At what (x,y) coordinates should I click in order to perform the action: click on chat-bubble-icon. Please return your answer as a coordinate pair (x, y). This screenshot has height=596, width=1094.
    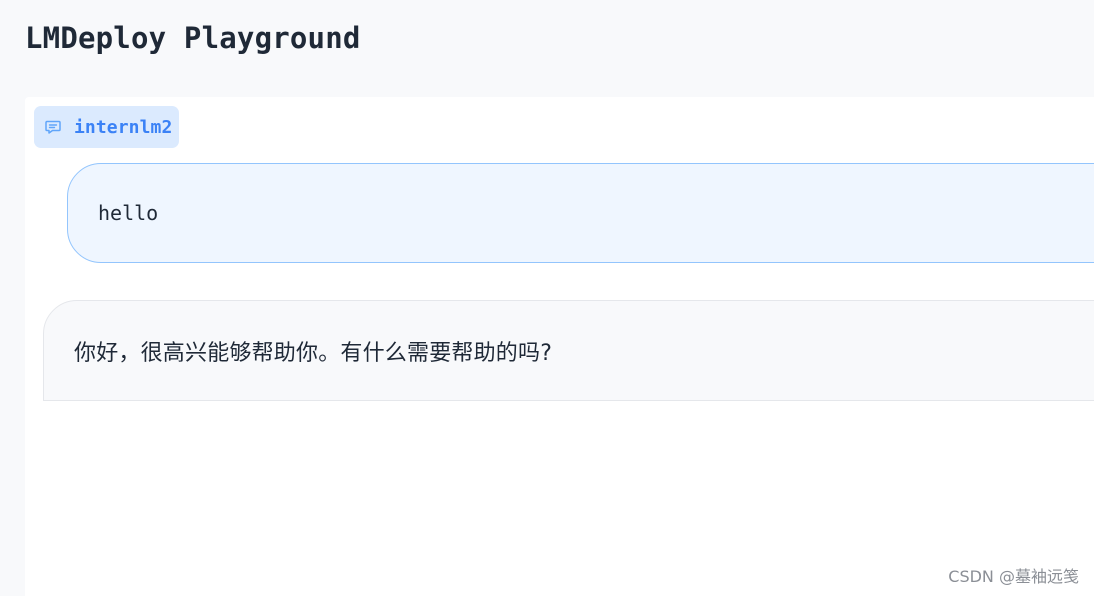
    Looking at the image, I should click on (53, 127).